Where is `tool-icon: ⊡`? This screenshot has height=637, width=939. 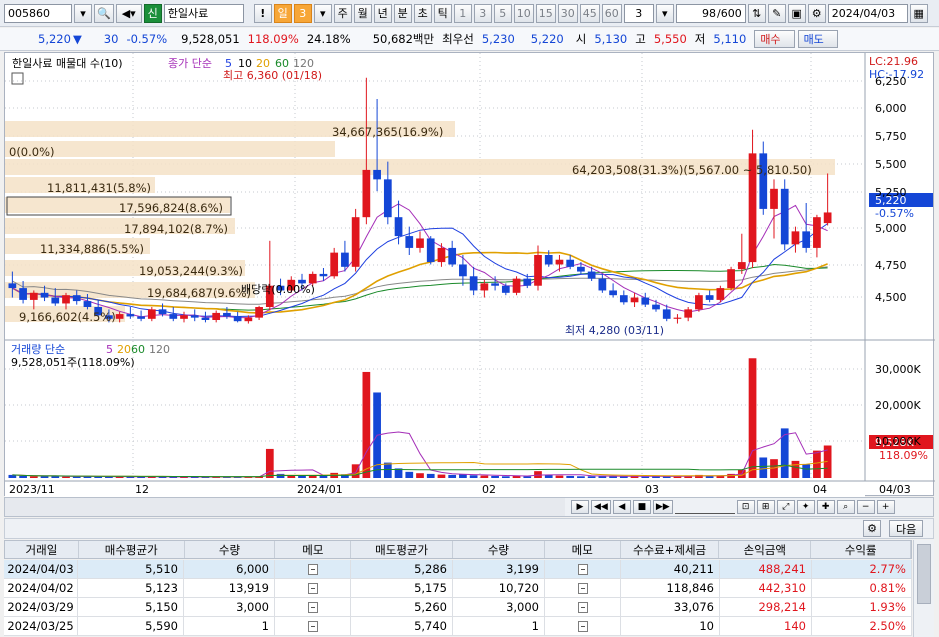
tool-icon: ⊡ is located at coordinates (745, 507).